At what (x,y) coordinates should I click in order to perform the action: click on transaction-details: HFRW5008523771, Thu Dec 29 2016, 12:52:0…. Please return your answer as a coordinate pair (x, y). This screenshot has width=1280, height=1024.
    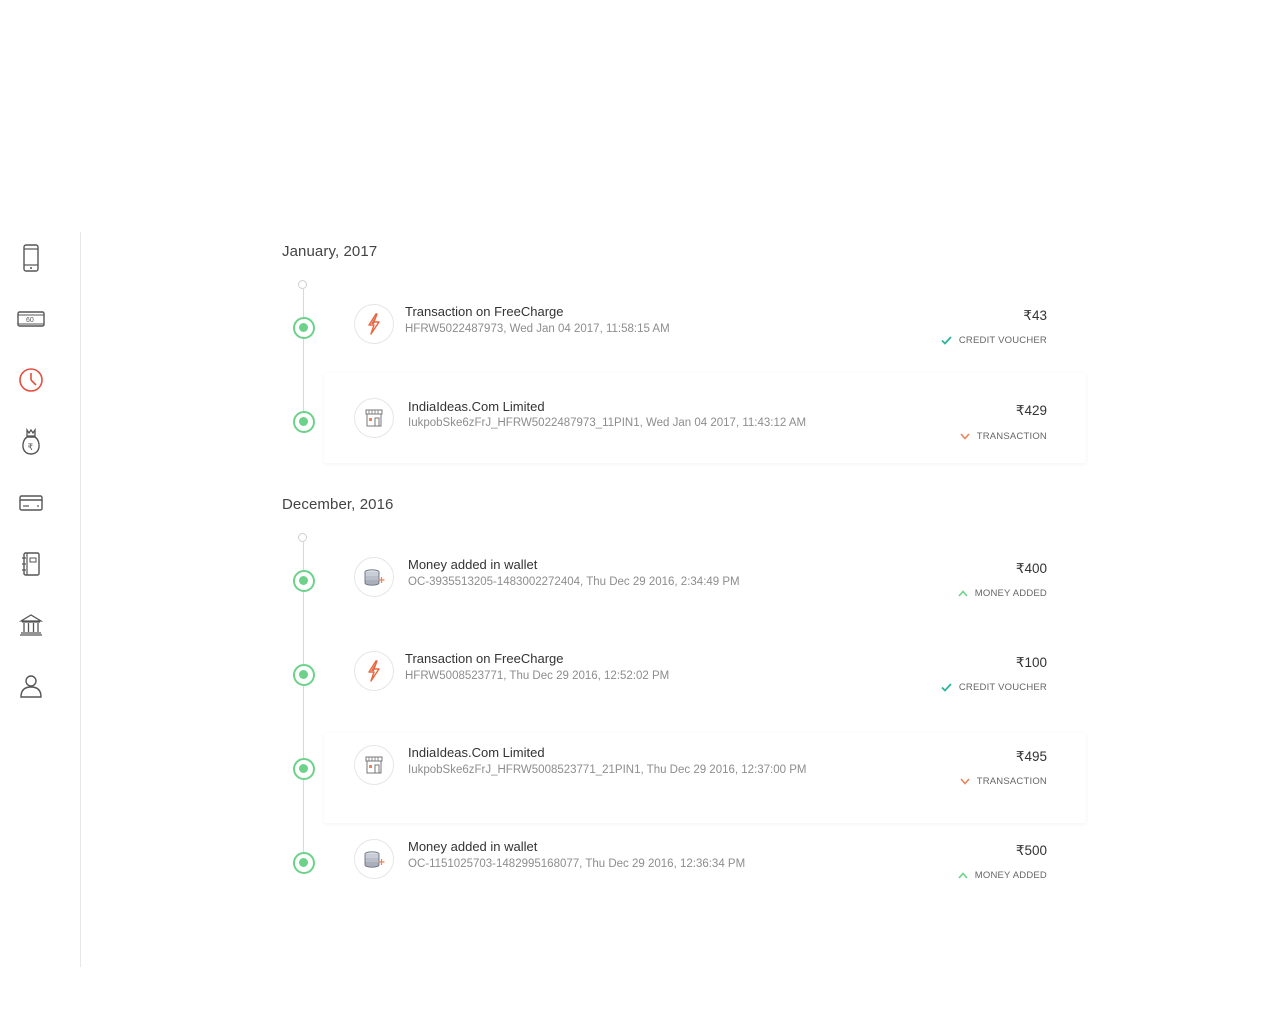
    Looking at the image, I should click on (537, 676).